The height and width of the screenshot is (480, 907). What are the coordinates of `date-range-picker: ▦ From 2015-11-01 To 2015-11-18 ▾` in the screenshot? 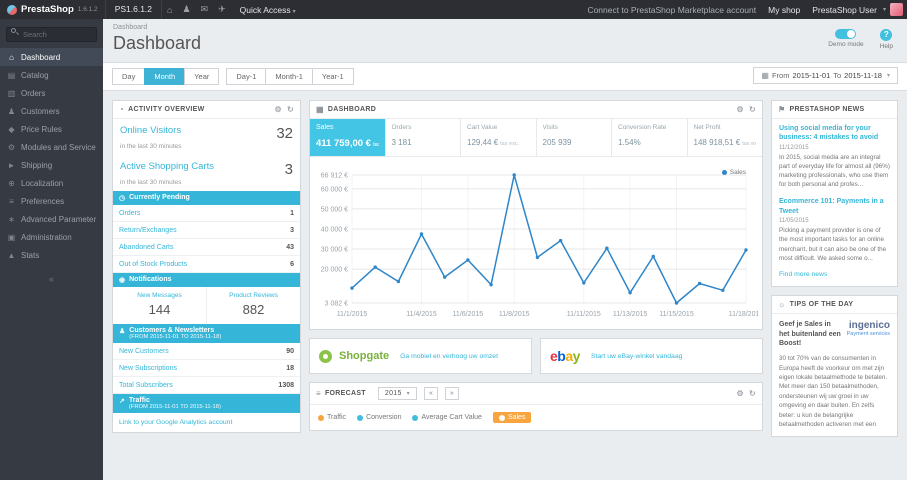 It's located at (825, 75).